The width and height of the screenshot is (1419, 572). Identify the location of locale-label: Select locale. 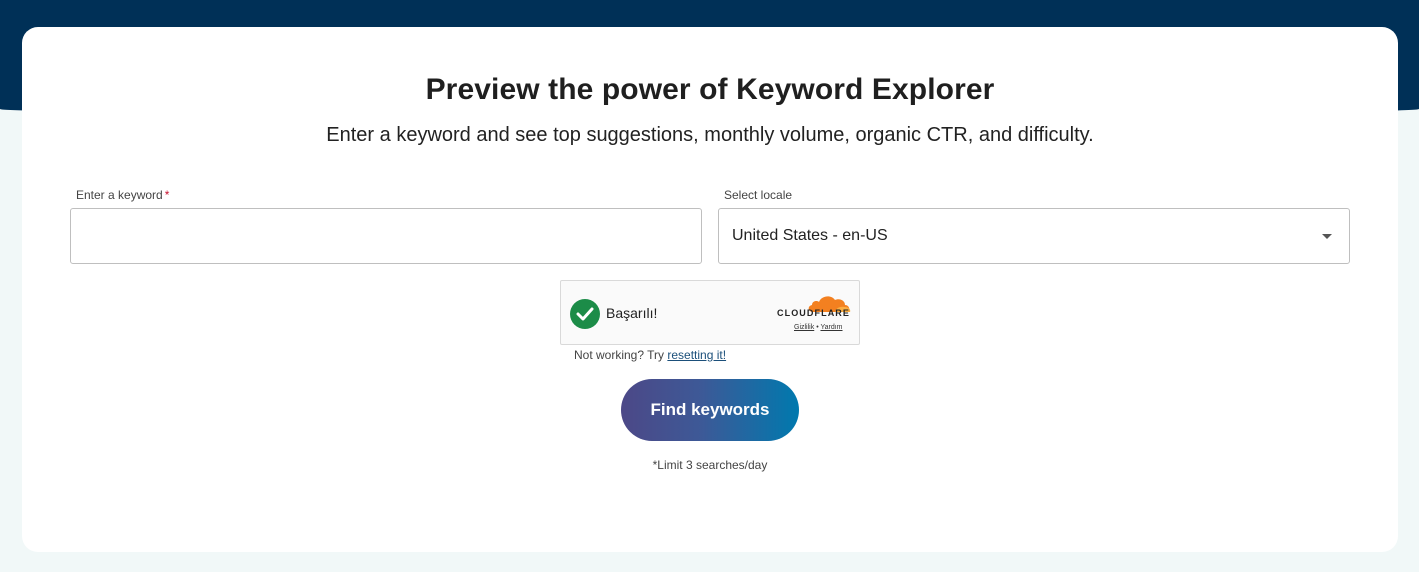
(758, 195).